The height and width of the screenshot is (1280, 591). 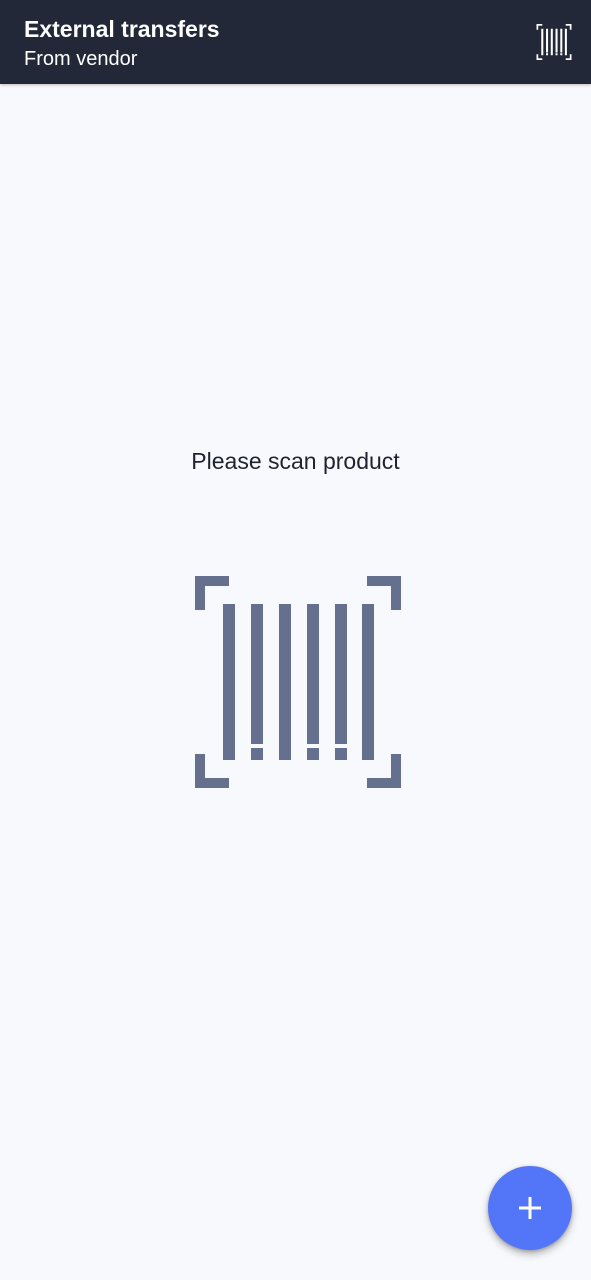 What do you see at coordinates (295, 461) in the screenshot?
I see `scan-prompt: Please scan product` at bounding box center [295, 461].